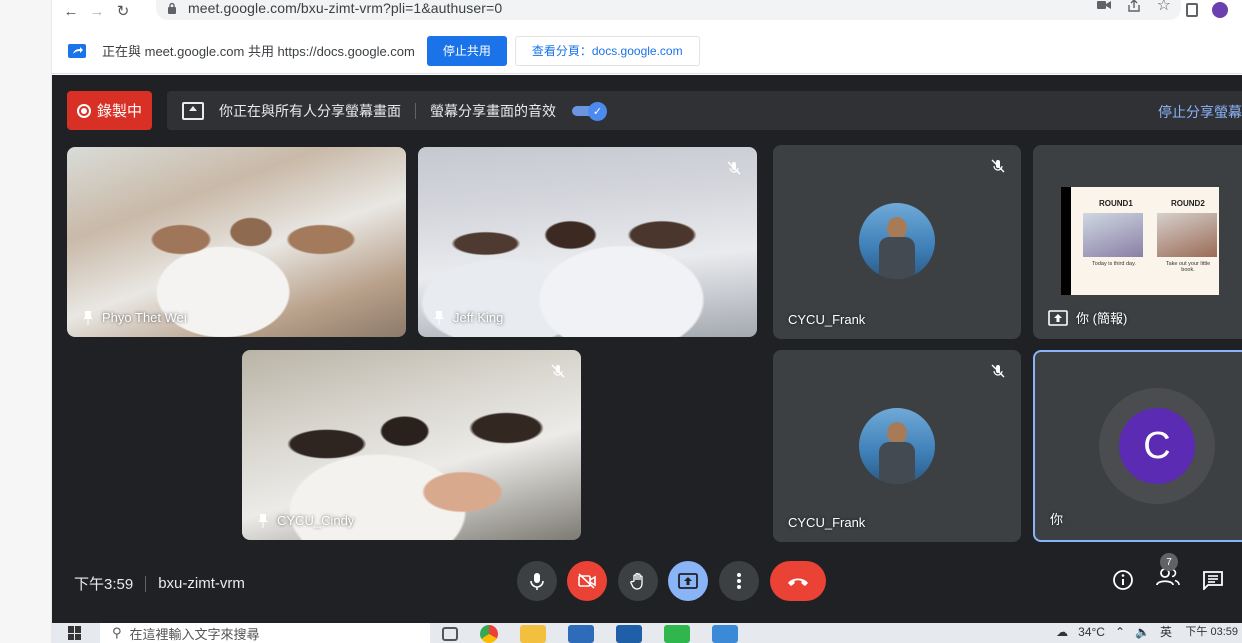 This screenshot has height=643, width=1242. I want to click on participant-name: CYCU_Cindy, so click(316, 520).